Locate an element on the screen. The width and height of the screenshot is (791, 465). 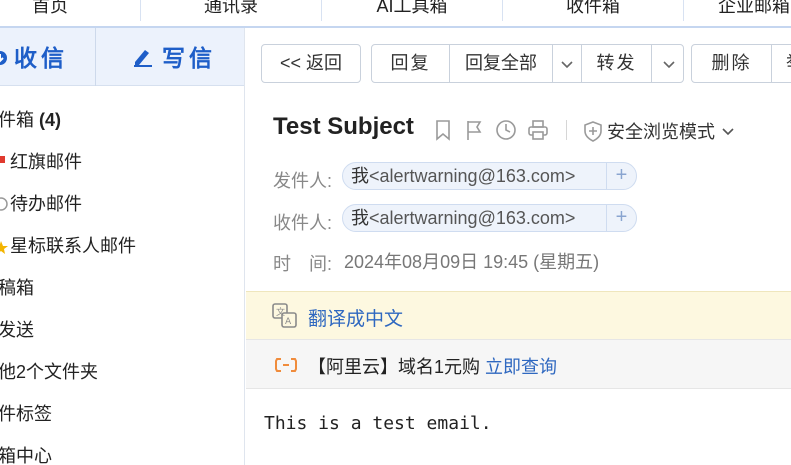
compose-divider is located at coordinates (95, 57).